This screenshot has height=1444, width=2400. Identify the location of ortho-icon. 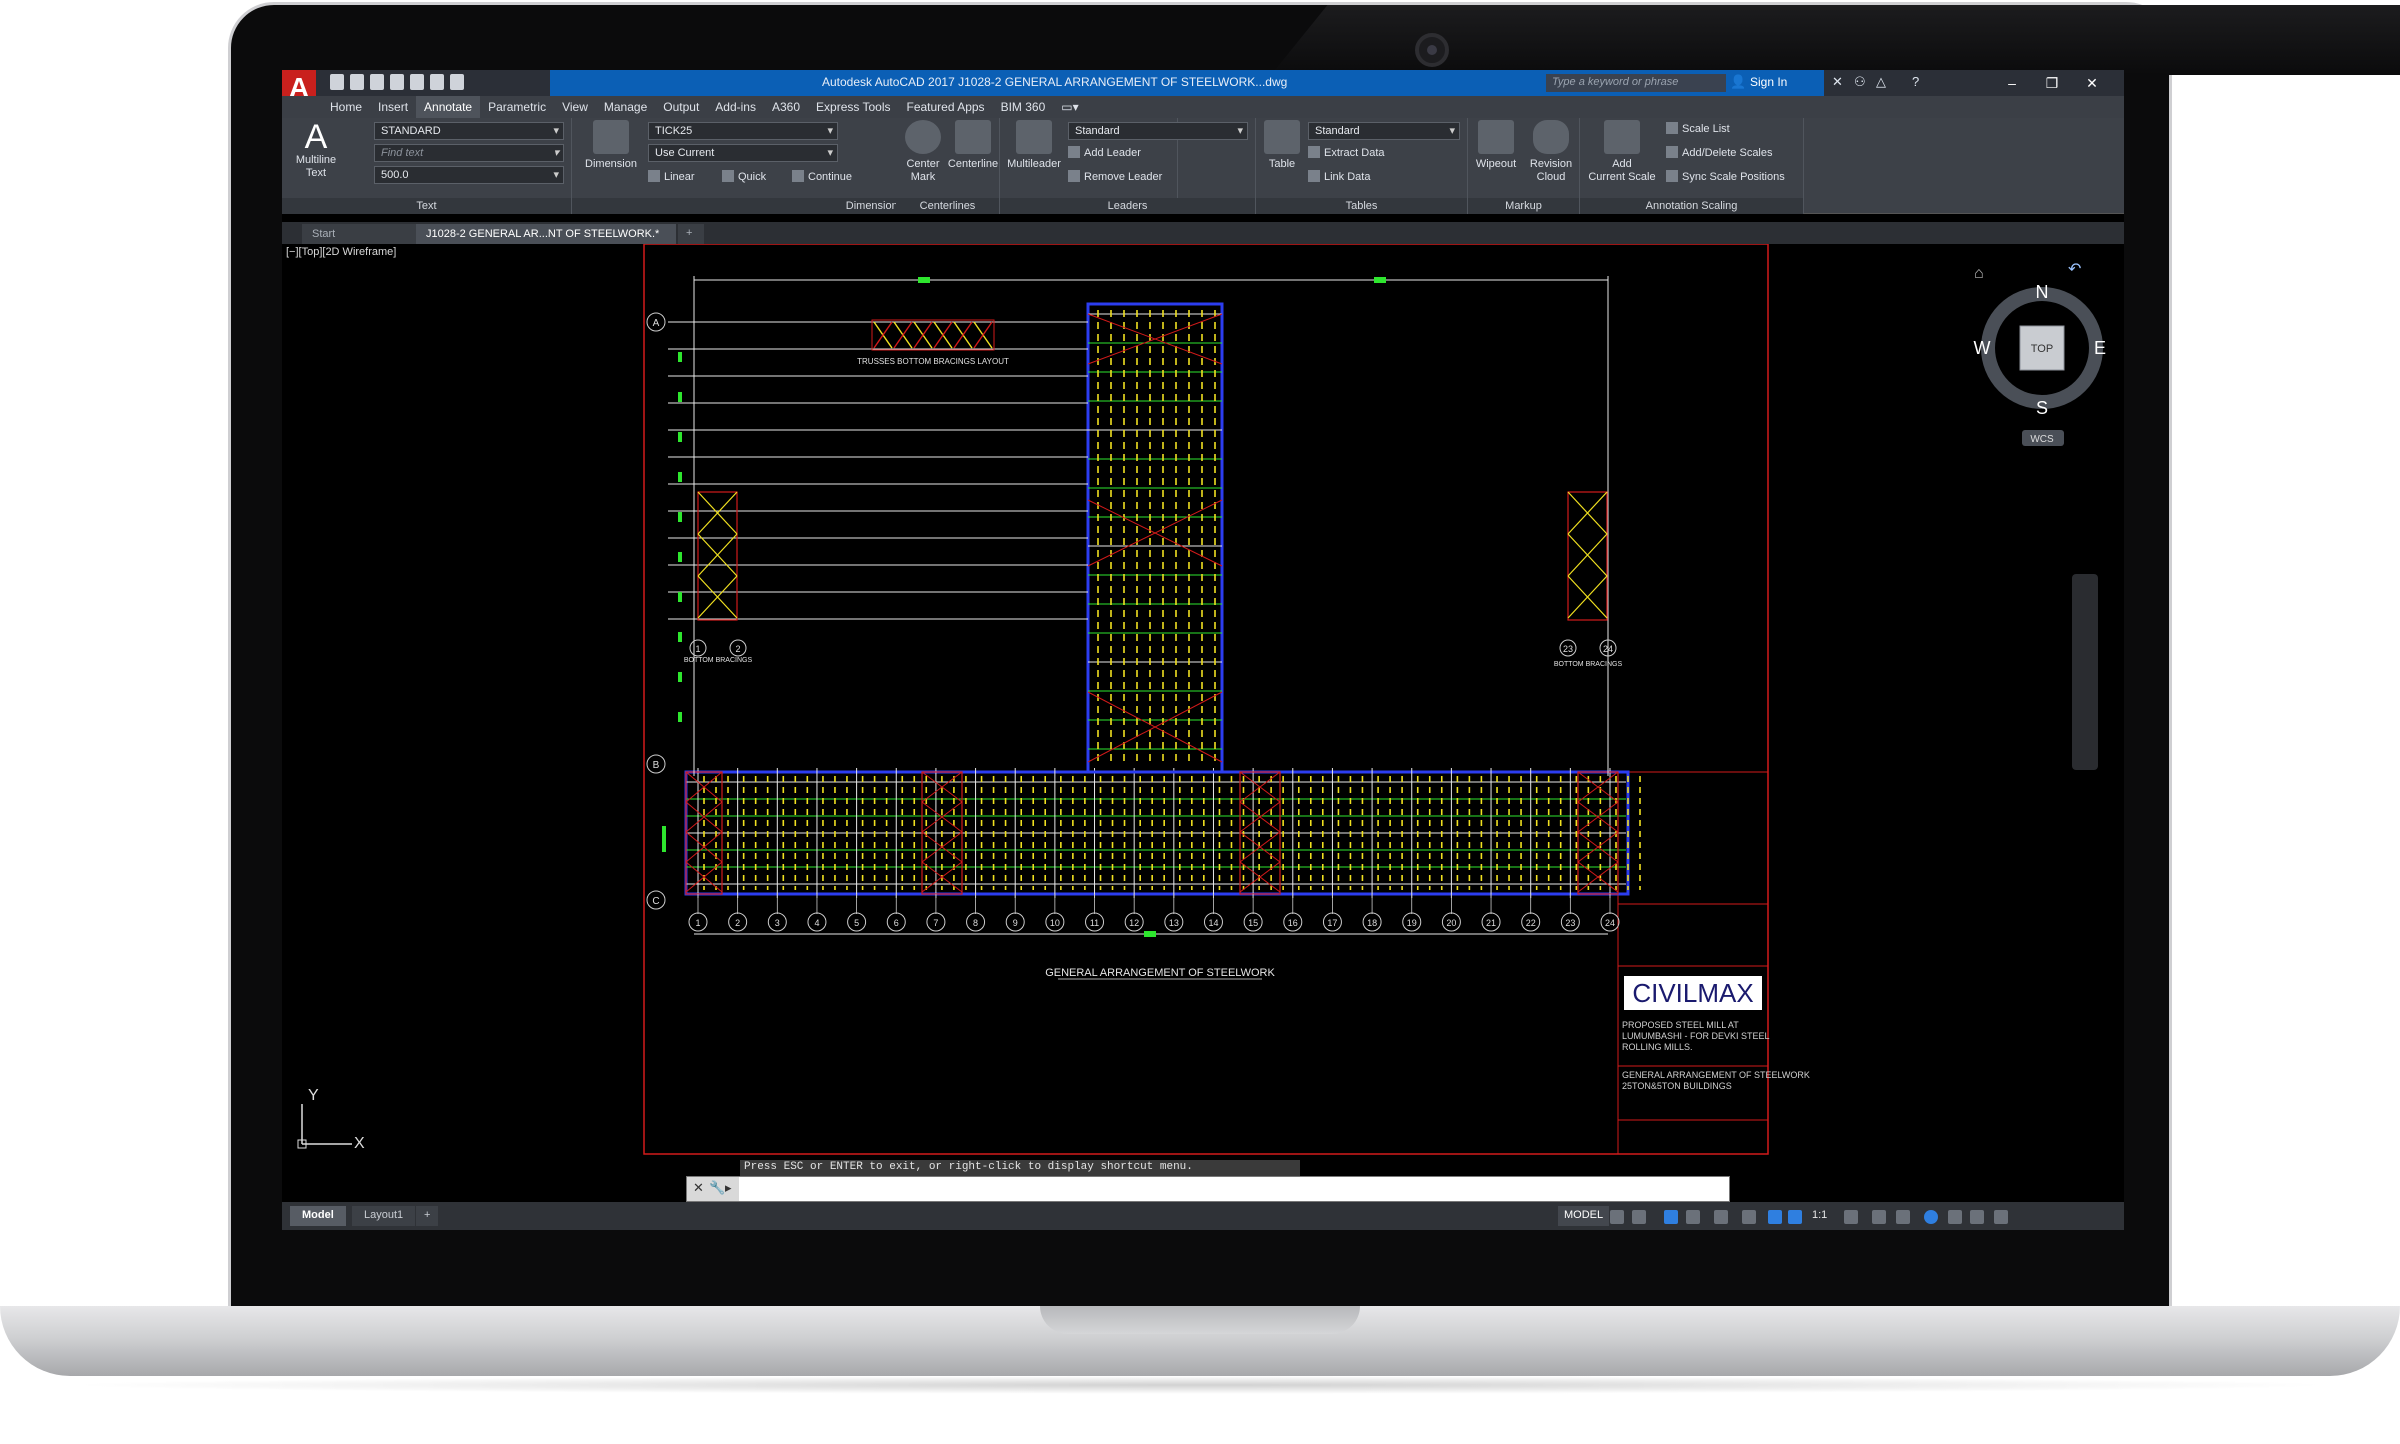
(1671, 1217).